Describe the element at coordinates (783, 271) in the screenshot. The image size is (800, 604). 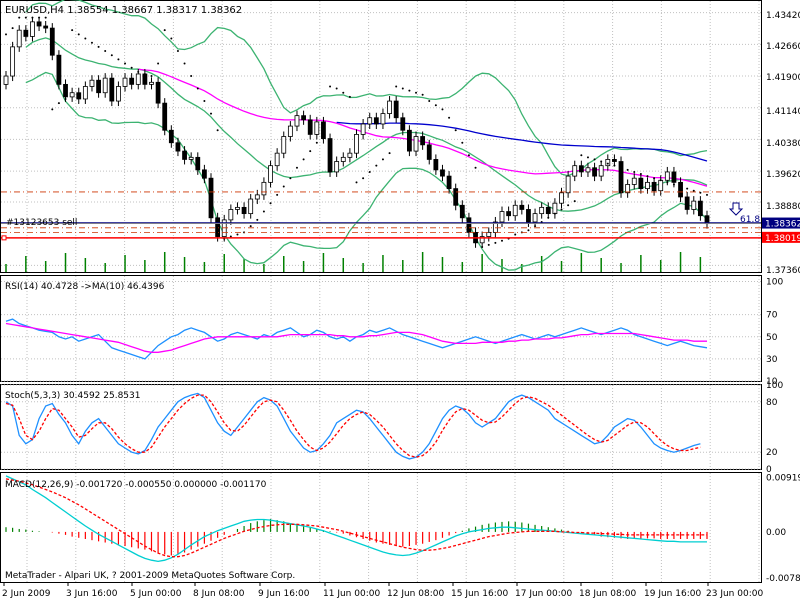
I see `price-axis-tick-label: 1.37360` at that location.